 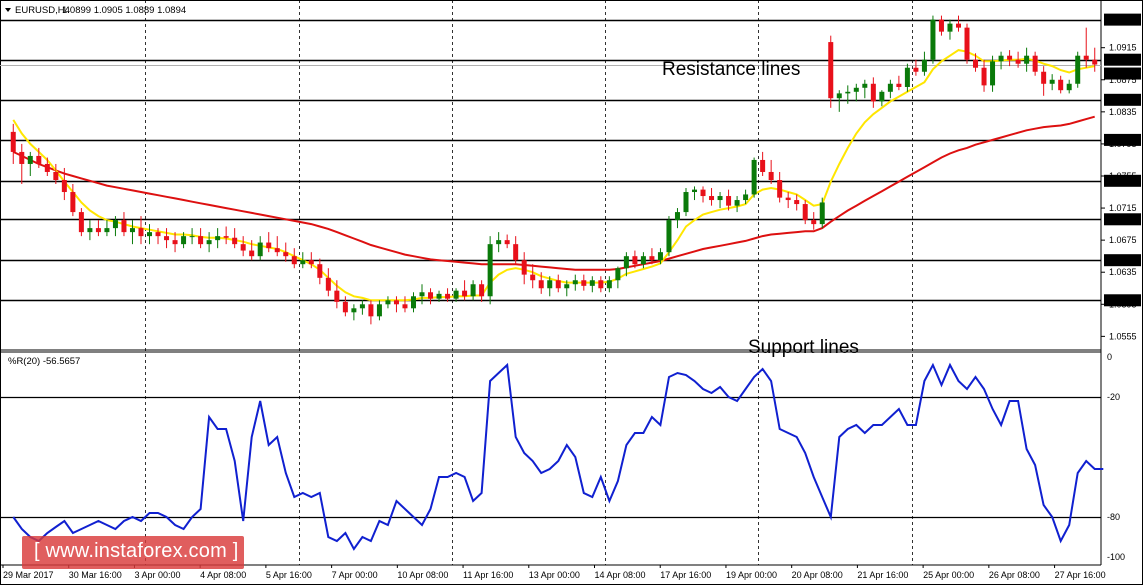 I want to click on ohlc-label: 1.0899 1.0905 1.0889 1.0894, so click(x=124, y=10).